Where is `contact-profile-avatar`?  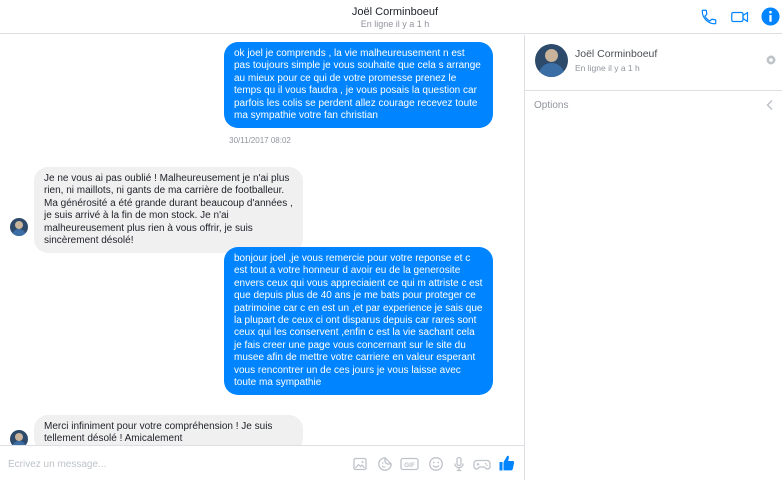
contact-profile-avatar is located at coordinates (551, 60).